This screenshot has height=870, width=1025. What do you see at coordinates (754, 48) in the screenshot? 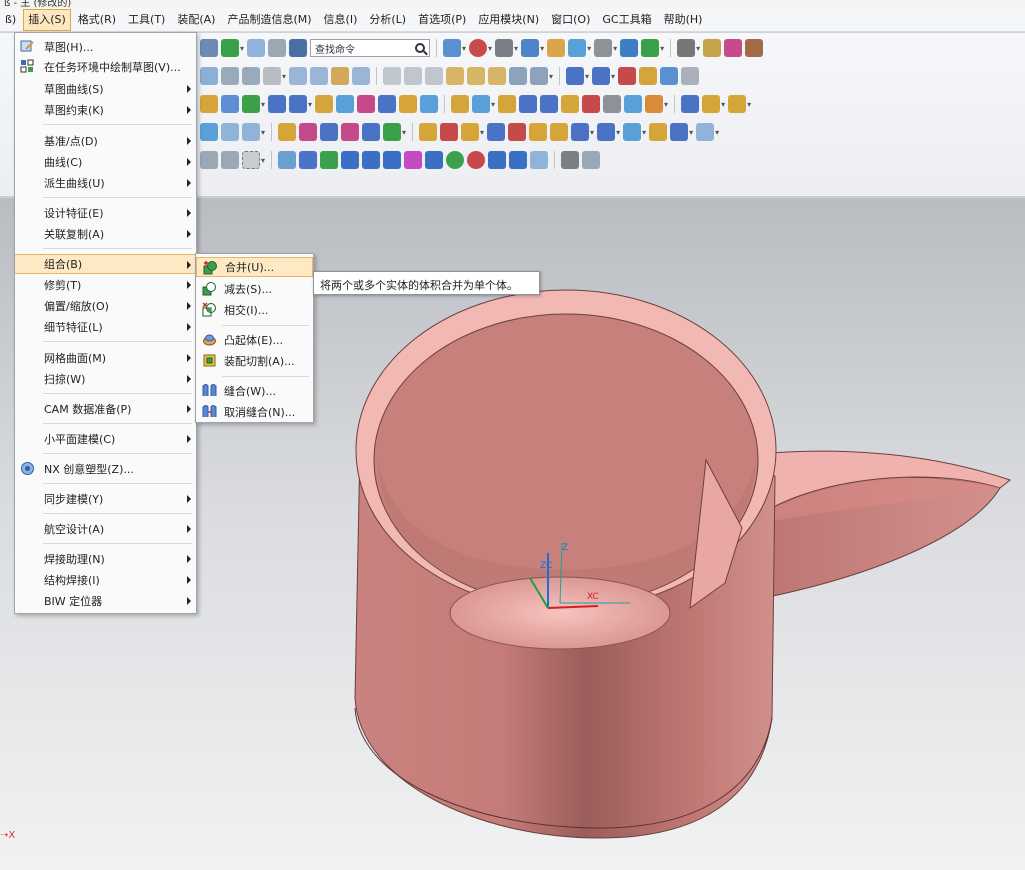
I see `curve-tool-icon` at bounding box center [754, 48].